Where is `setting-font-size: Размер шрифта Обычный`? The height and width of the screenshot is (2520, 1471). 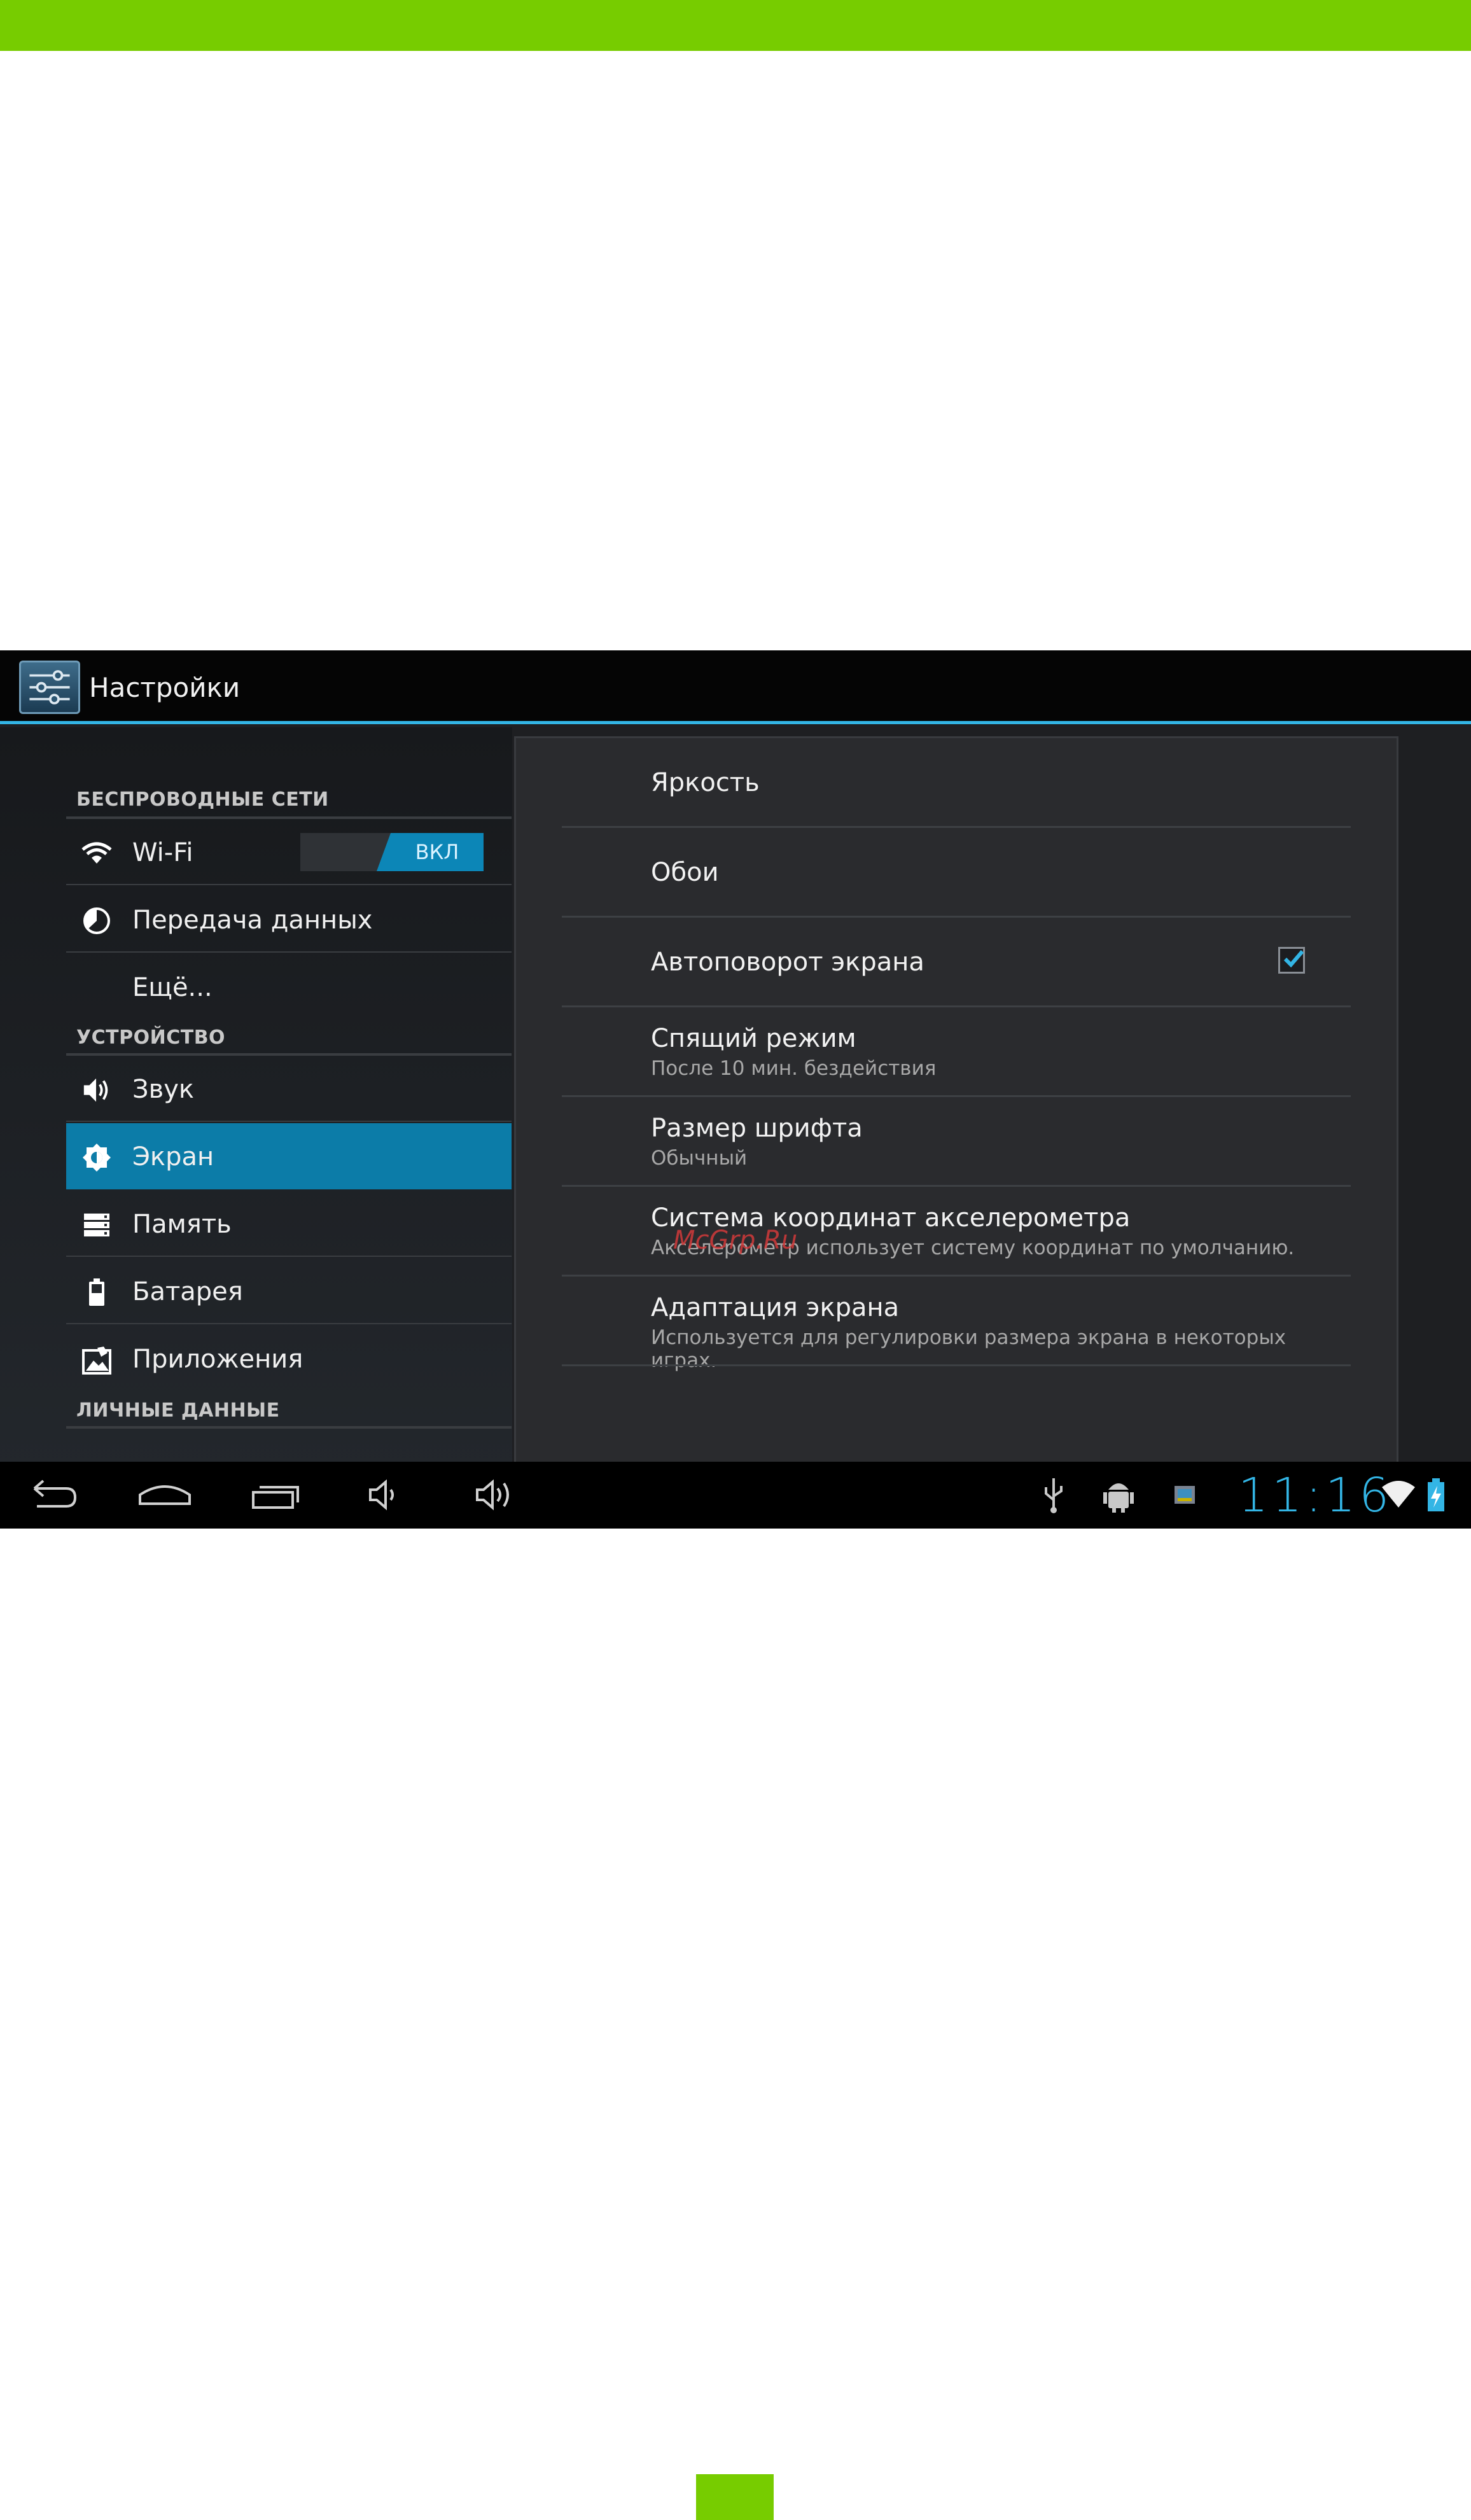 setting-font-size: Размер шрифта Обычный is located at coordinates (957, 1142).